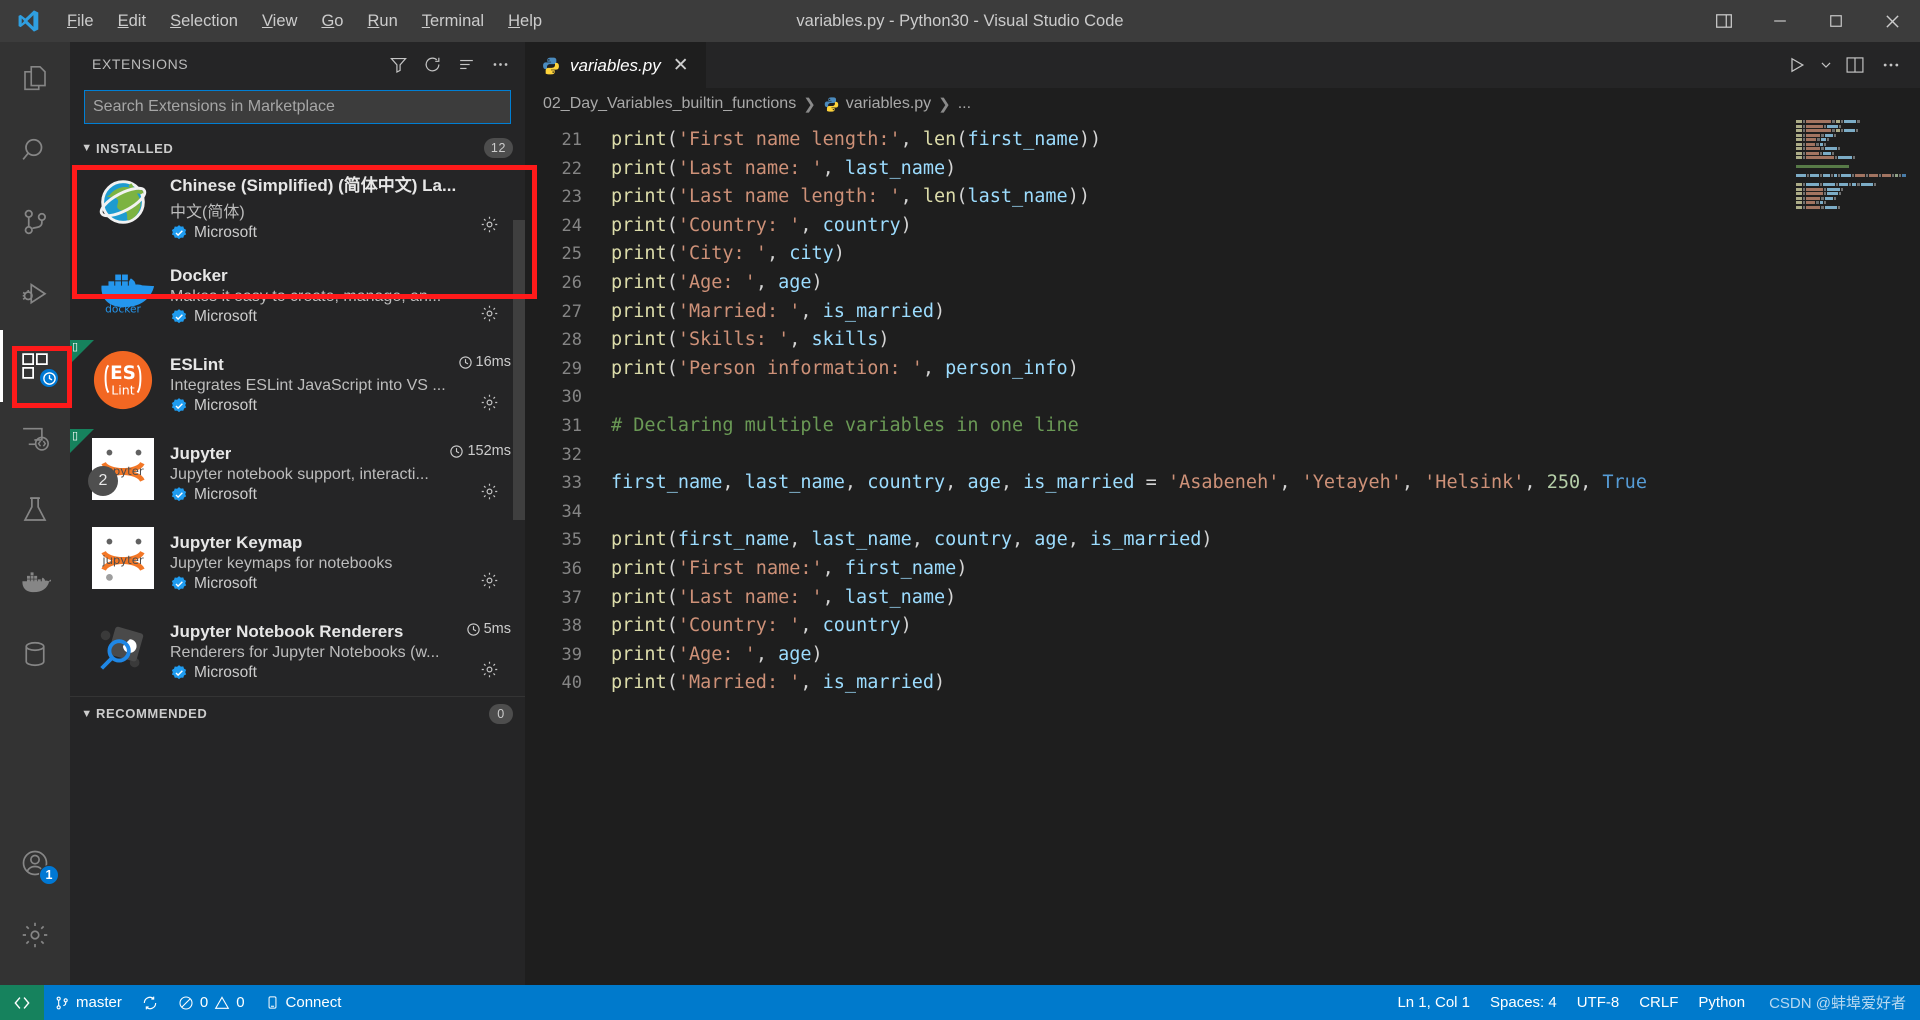  Describe the element at coordinates (1658, 1002) in the screenshot. I see `status-eol: CRLF` at that location.